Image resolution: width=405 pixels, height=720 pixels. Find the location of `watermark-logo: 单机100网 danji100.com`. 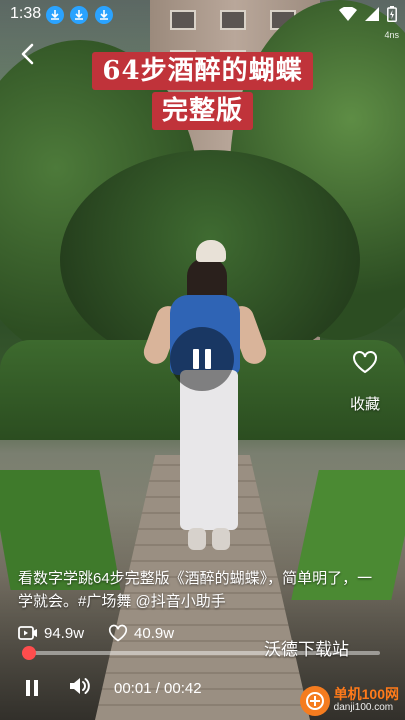

watermark-logo: 单机100网 danji100.com is located at coordinates (349, 701).